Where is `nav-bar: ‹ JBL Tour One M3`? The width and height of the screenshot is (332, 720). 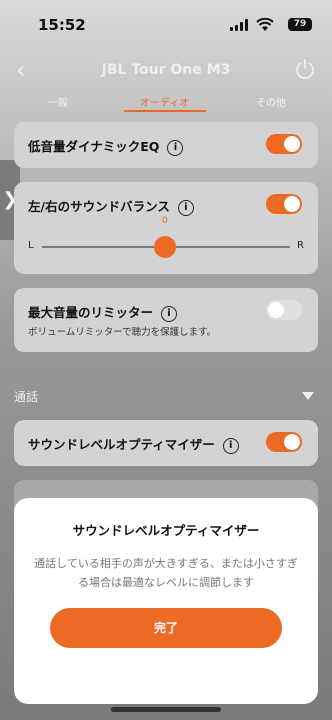
nav-bar: ‹ JBL Tour One M3 is located at coordinates (166, 72).